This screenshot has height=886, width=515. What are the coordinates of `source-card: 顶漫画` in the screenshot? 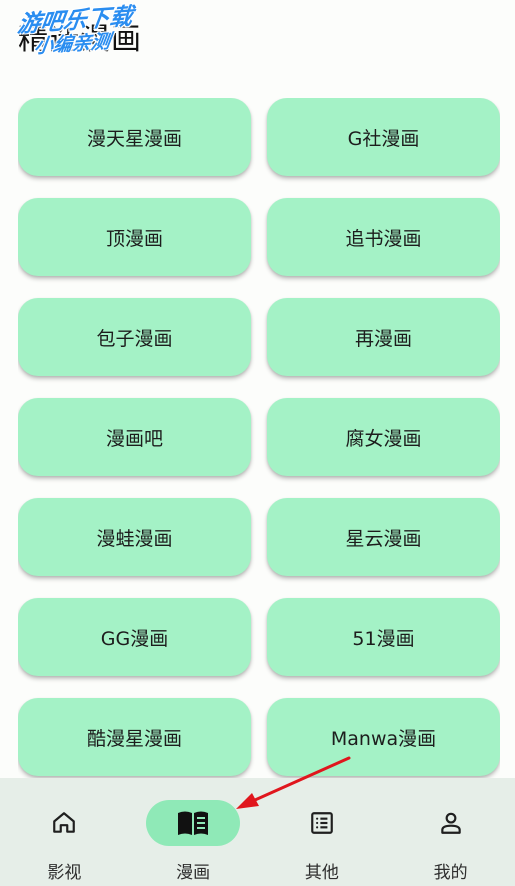 It's located at (134, 237).